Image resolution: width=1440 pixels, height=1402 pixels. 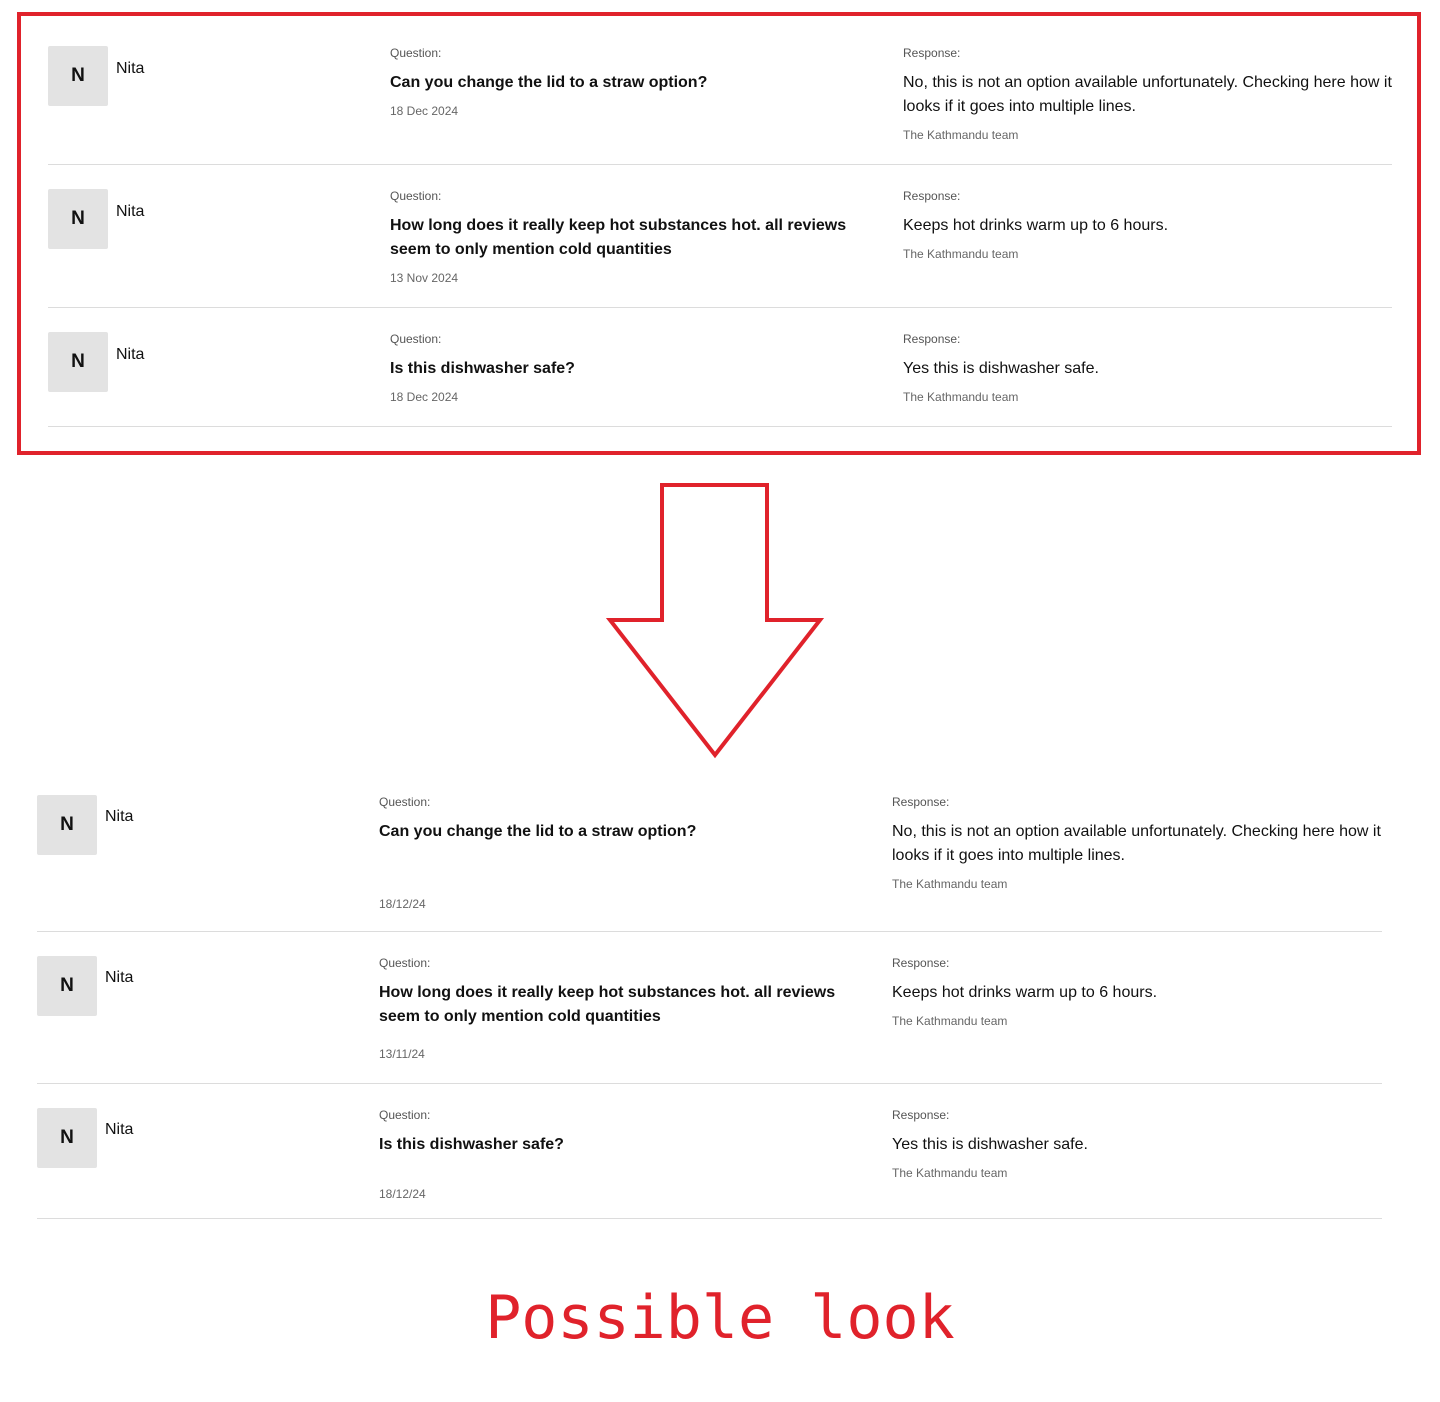 I want to click on down-arrow-icon, so click(x=715, y=621).